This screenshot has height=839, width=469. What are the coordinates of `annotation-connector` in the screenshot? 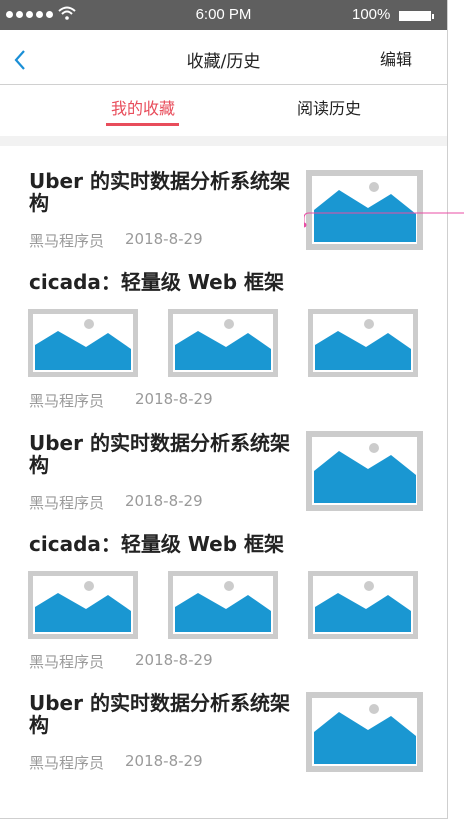 It's located at (386, 223).